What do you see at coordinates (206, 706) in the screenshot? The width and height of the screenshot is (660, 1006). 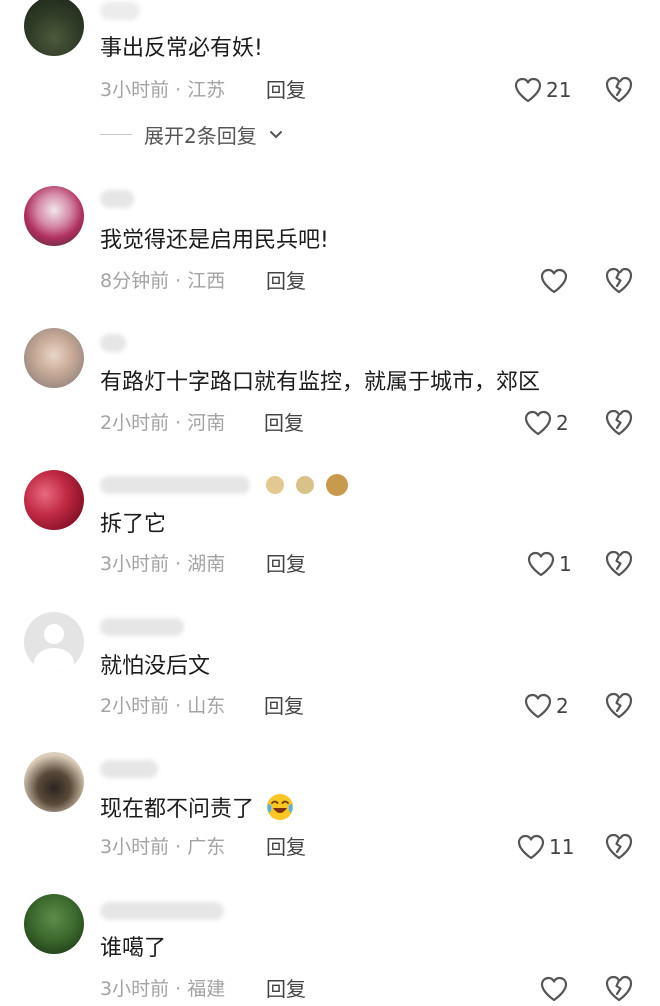 I see `comment-location: 山东` at bounding box center [206, 706].